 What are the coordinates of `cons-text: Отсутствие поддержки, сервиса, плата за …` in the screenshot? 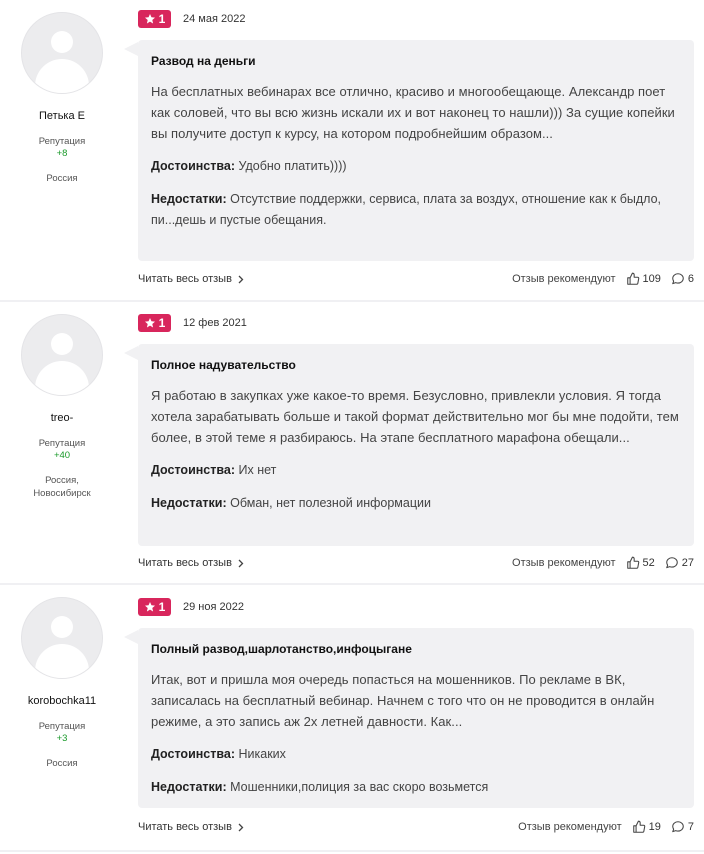 It's located at (406, 209).